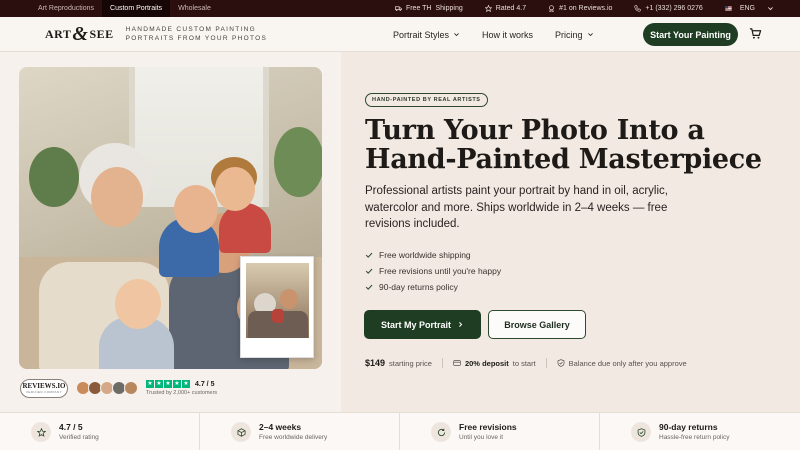 This screenshot has width=800, height=450. I want to click on truck-icon, so click(398, 8).